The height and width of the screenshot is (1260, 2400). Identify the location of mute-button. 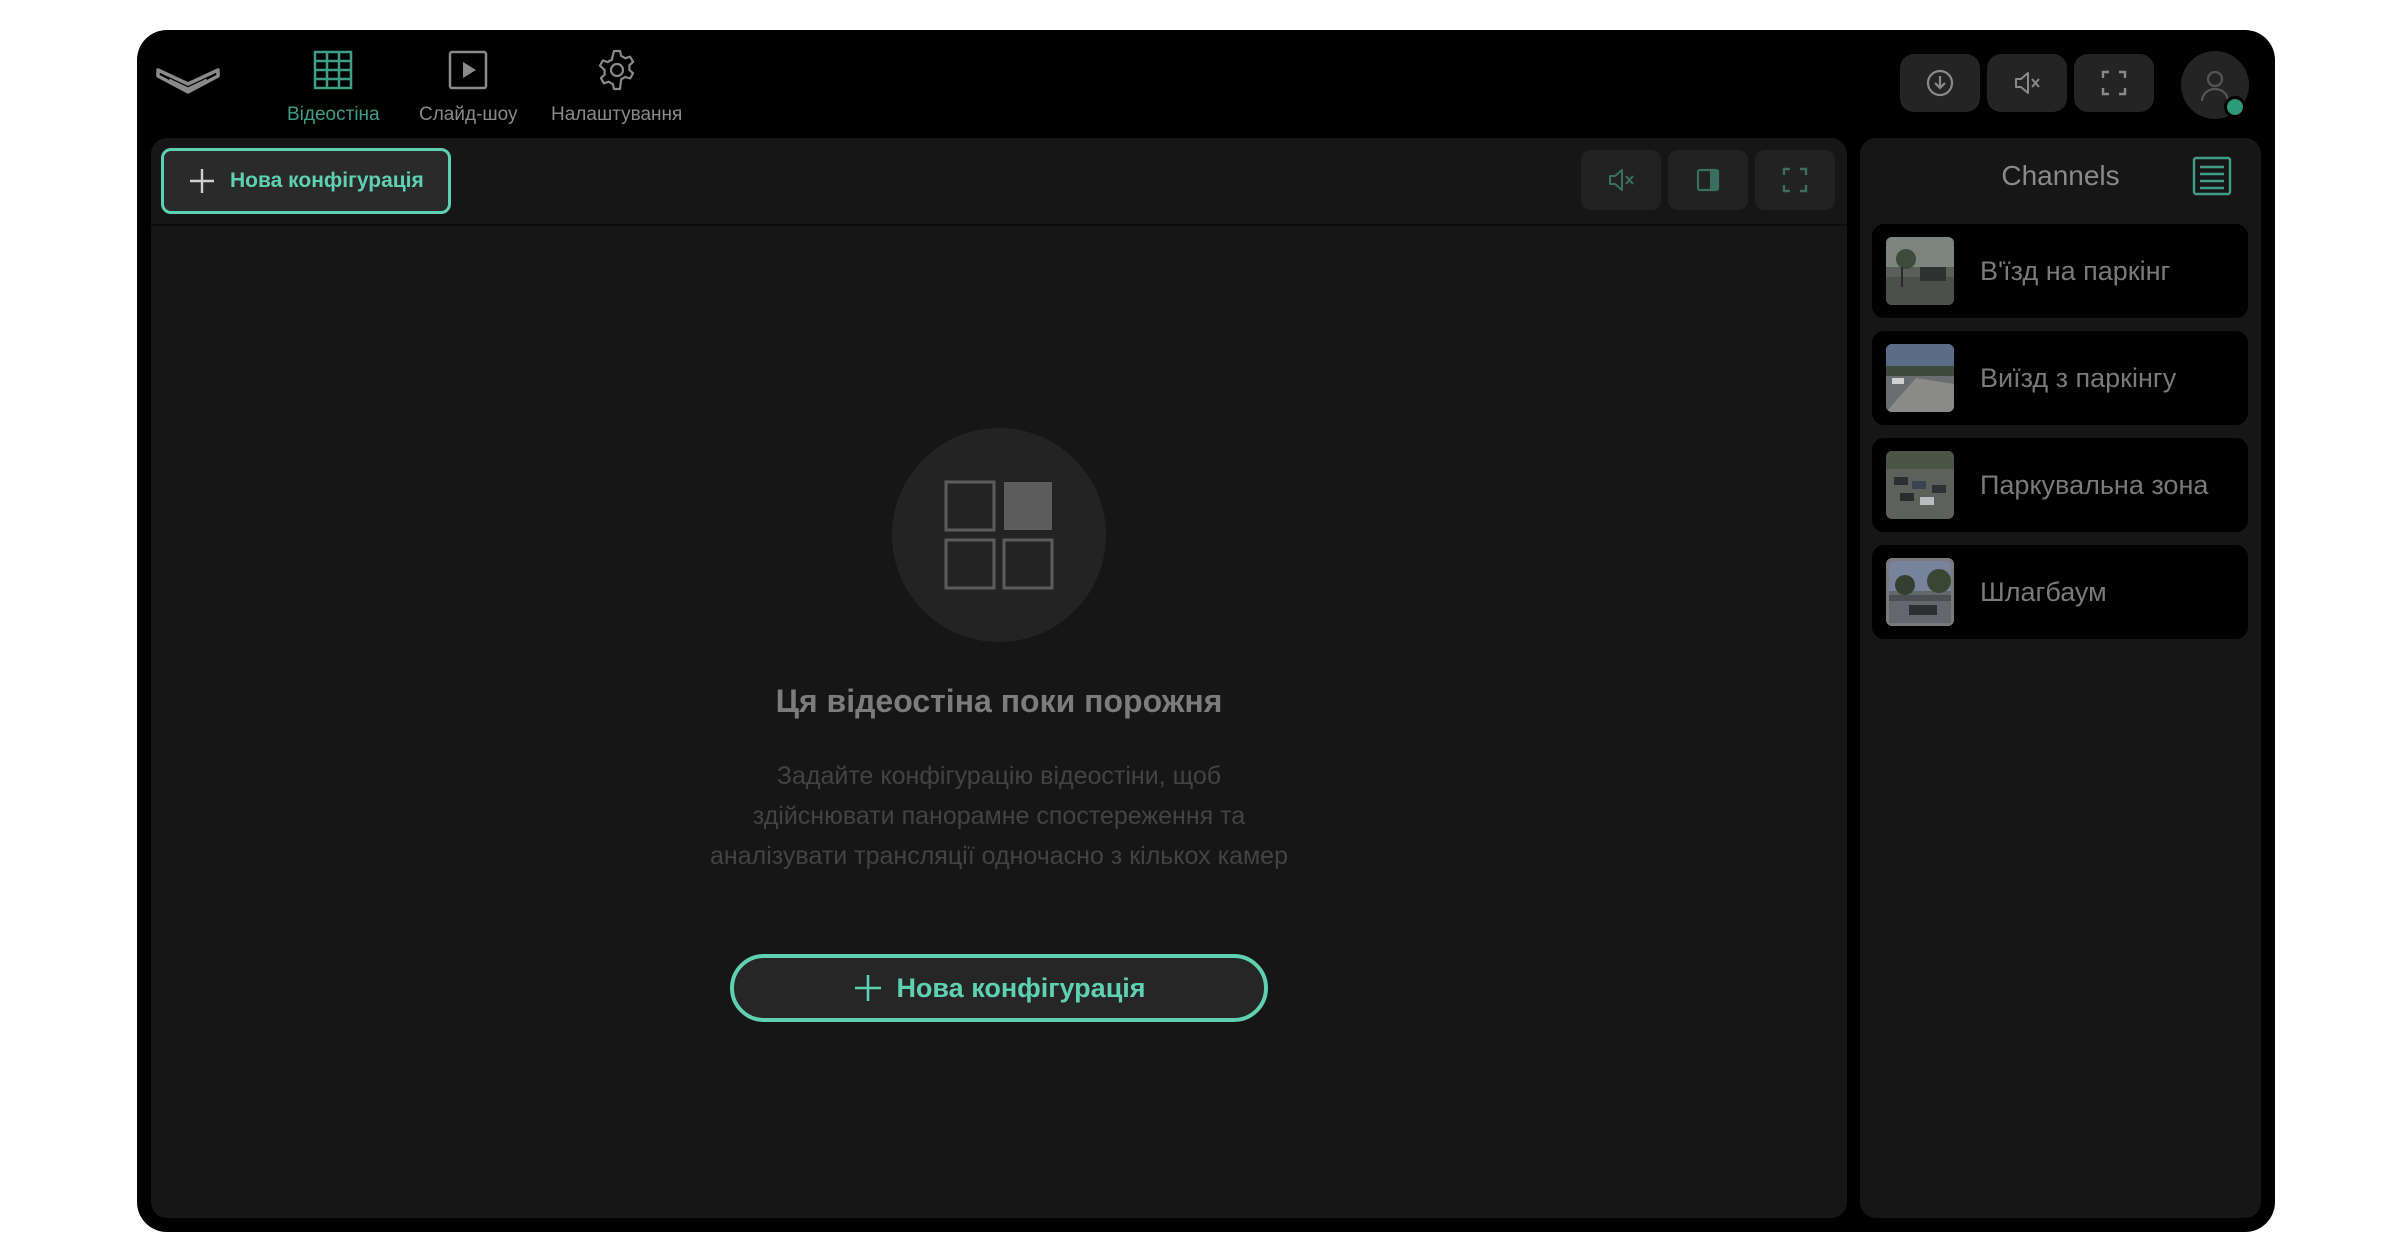
(2027, 83).